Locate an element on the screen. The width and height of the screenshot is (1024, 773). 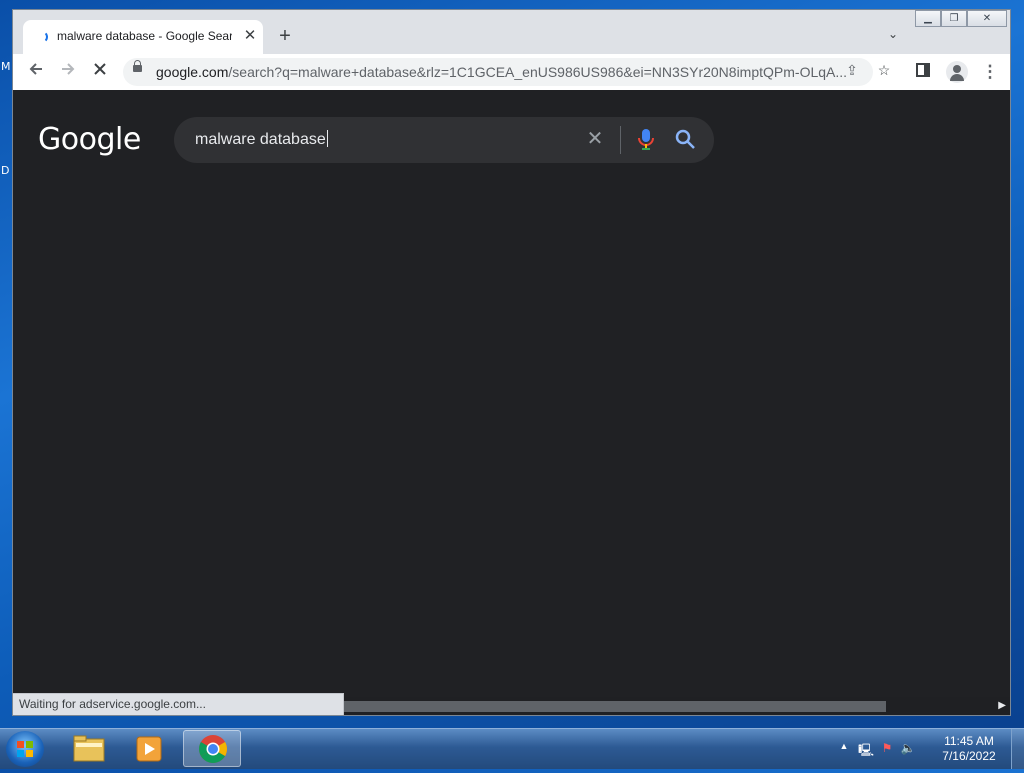
restore-button: ❐ is located at coordinates (954, 18).